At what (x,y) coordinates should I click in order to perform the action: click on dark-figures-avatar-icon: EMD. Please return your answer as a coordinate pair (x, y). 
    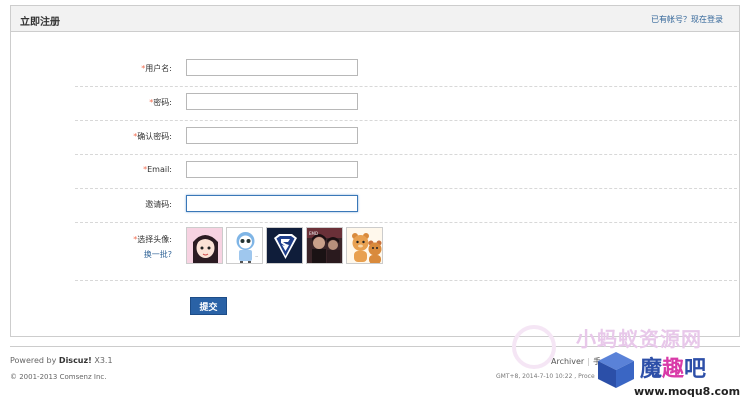
    Looking at the image, I should click on (324, 245).